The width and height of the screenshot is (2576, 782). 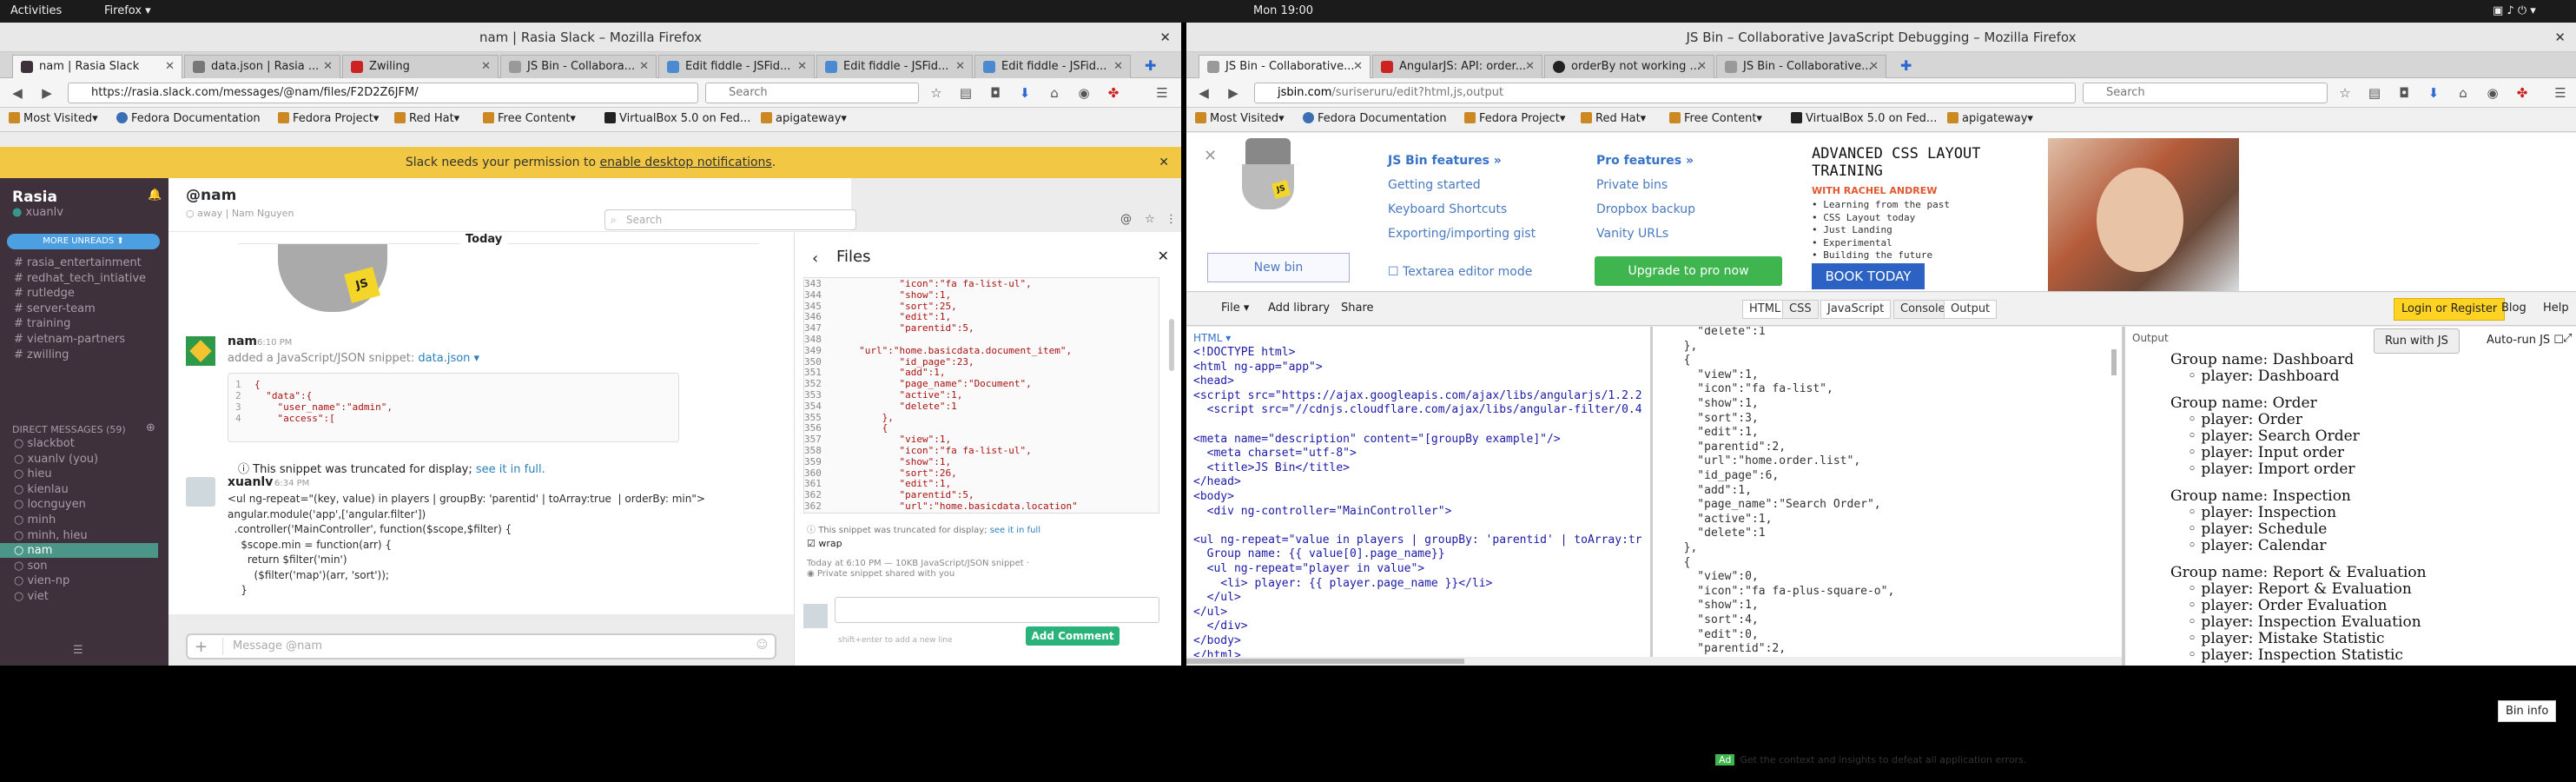 What do you see at coordinates (1800, 310) in the screenshot?
I see `css-panel-toggle: CSS` at bounding box center [1800, 310].